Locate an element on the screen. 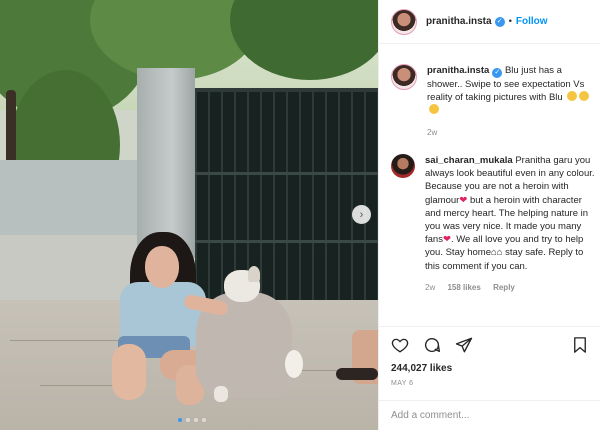 Image resolution: width=600 pixels, height=430 pixels. comment-likes: 158 likes is located at coordinates (463, 287).